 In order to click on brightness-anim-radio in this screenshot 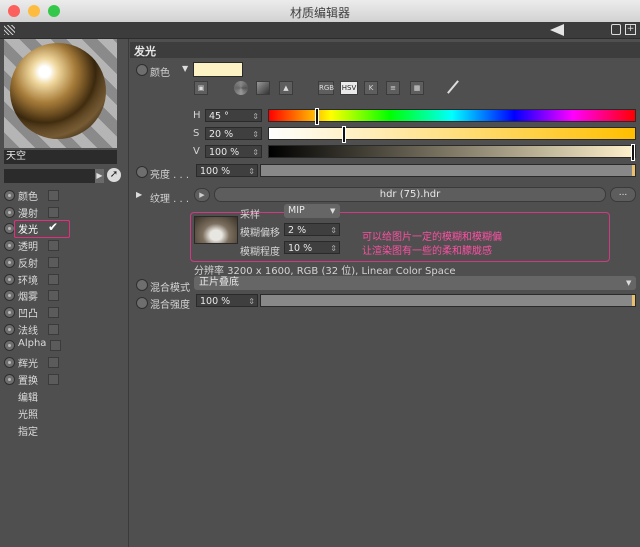, I will do `click(142, 172)`.